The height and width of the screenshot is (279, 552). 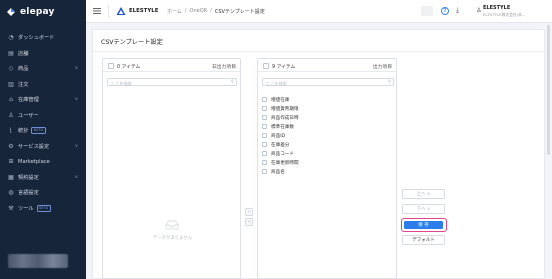 I want to click on sidebar-item-label: 在庫管理, so click(x=28, y=100).